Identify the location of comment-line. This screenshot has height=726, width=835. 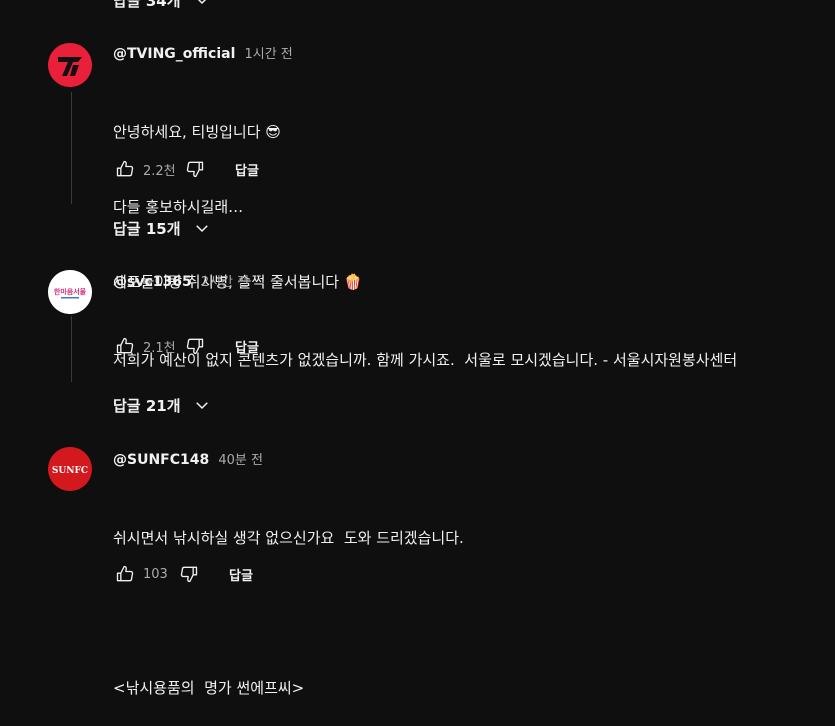
(288, 613).